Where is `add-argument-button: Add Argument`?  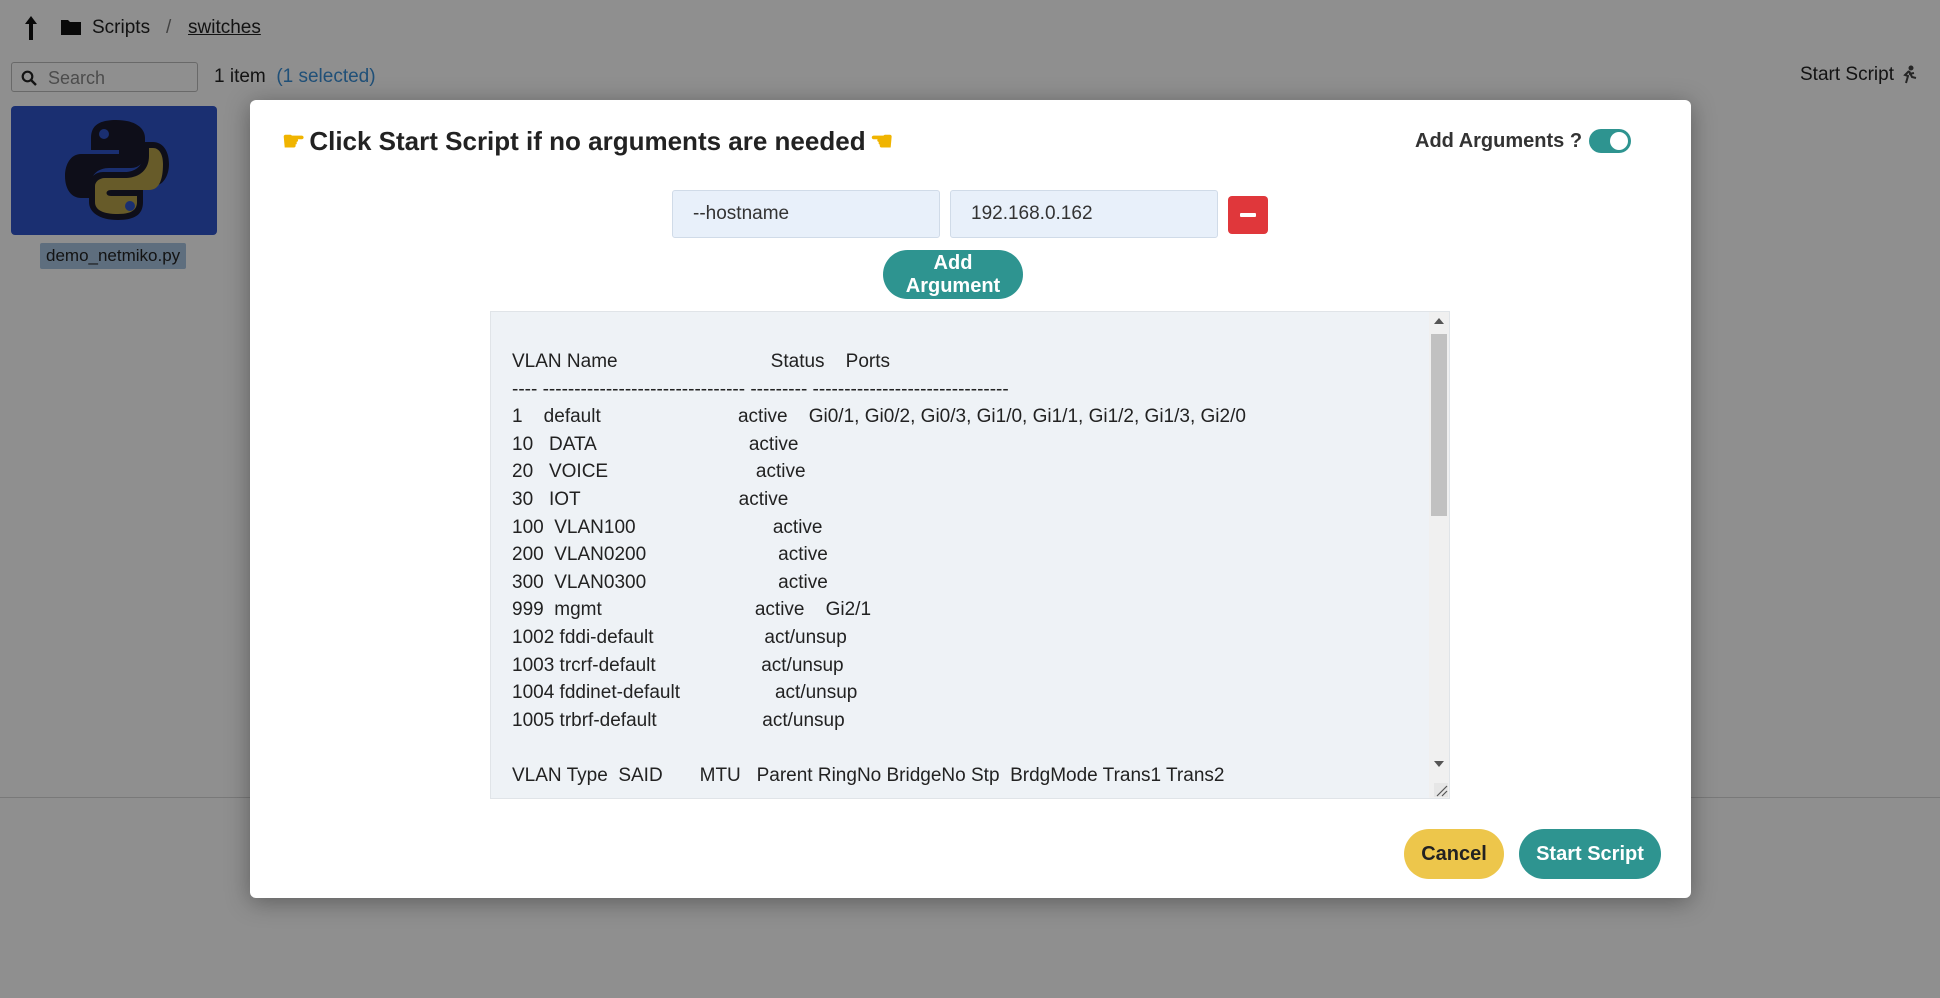
add-argument-button: Add Argument is located at coordinates (953, 274).